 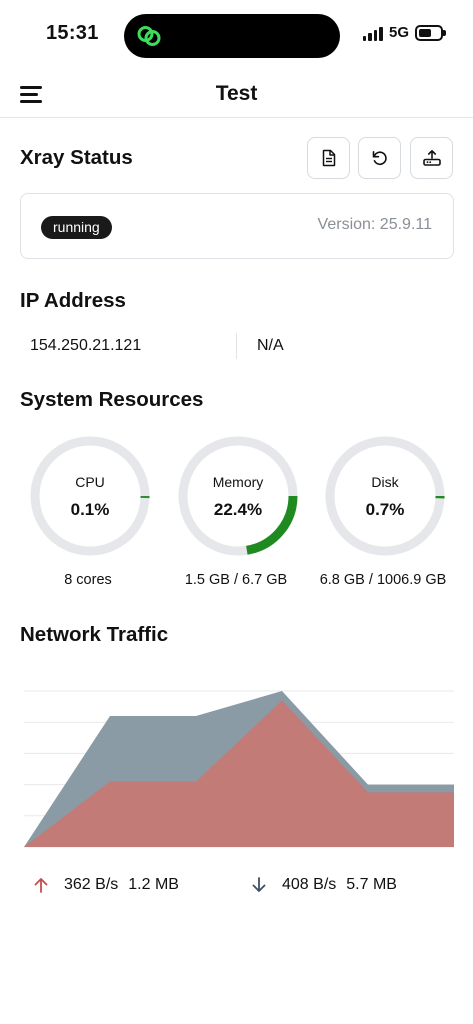 What do you see at coordinates (149, 36) in the screenshot?
I see `link-app-icon` at bounding box center [149, 36].